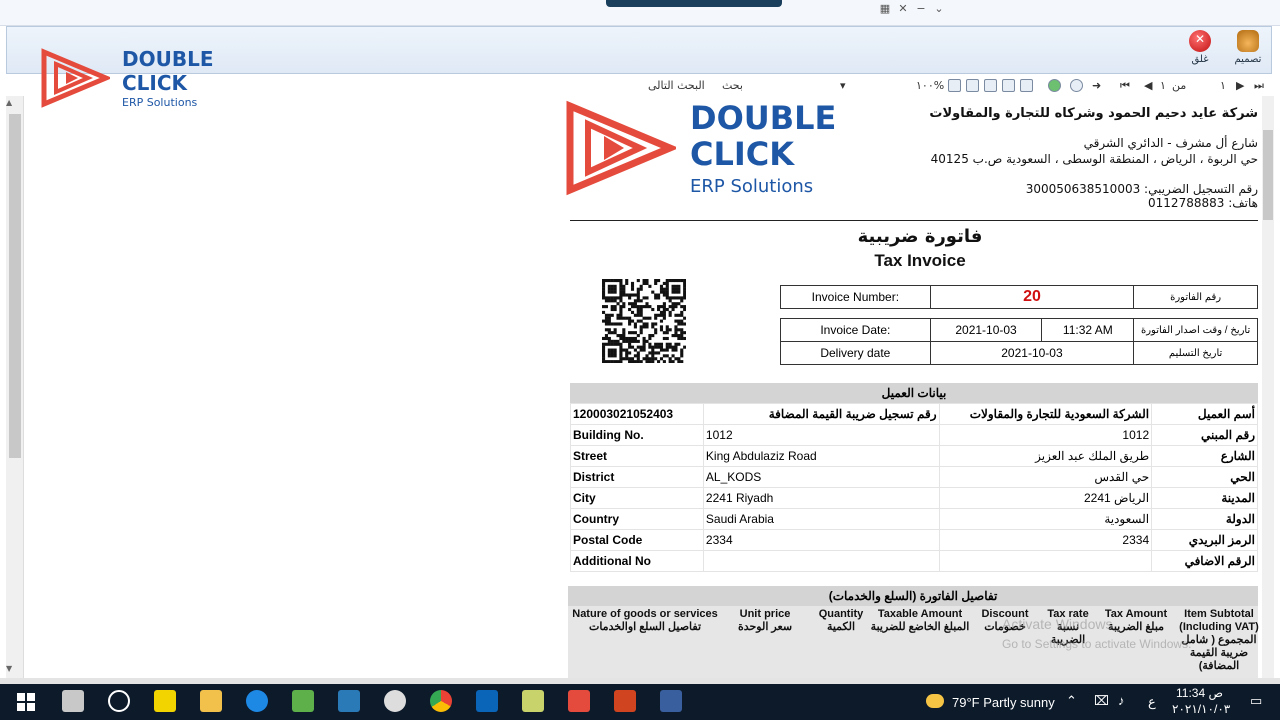  I want to click on customer-cell-en-value, so click(821, 561).